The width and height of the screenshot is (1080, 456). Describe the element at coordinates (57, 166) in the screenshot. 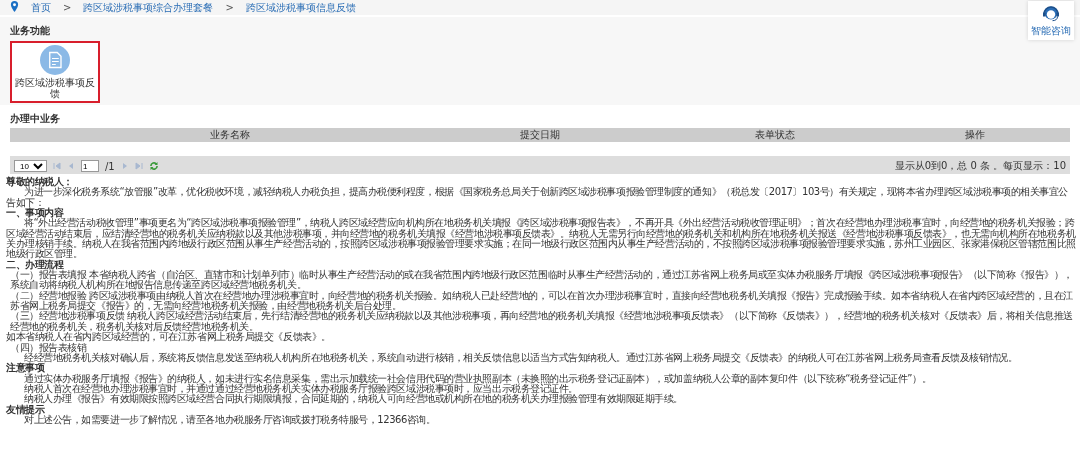

I see `first-page-icon` at that location.